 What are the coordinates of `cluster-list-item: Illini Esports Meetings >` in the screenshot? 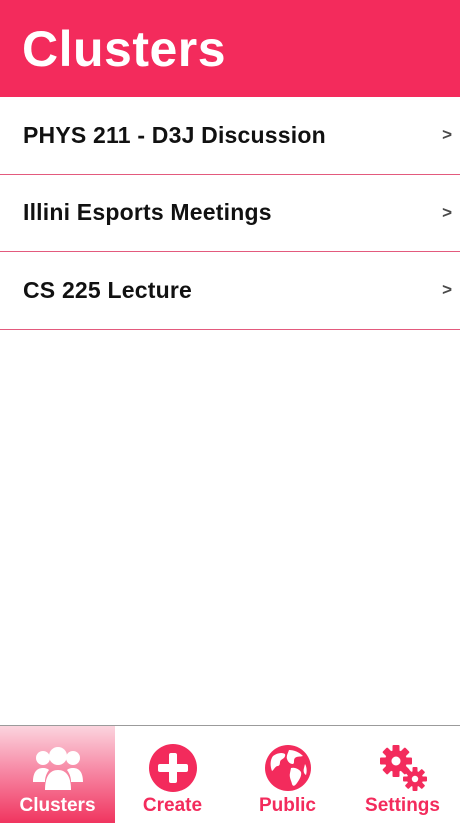 It's located at (230, 213).